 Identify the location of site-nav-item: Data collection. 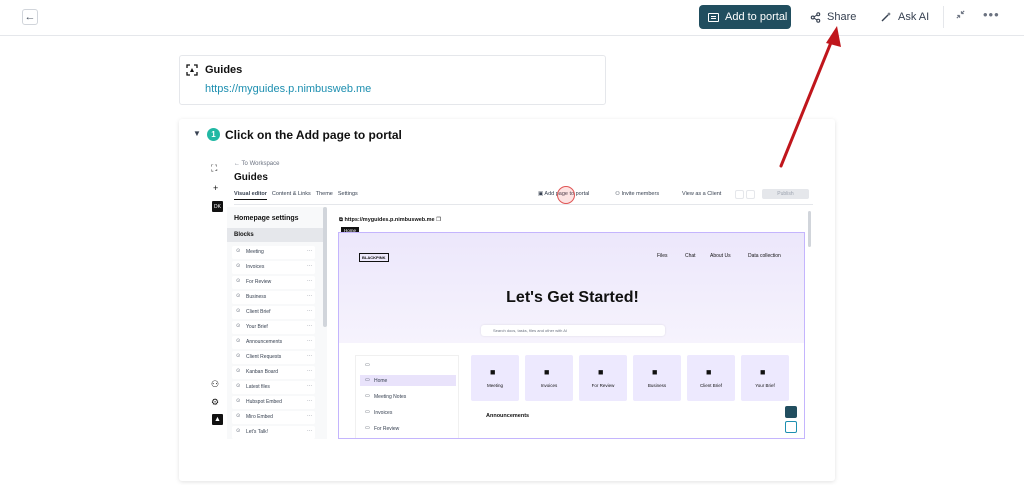
(764, 256).